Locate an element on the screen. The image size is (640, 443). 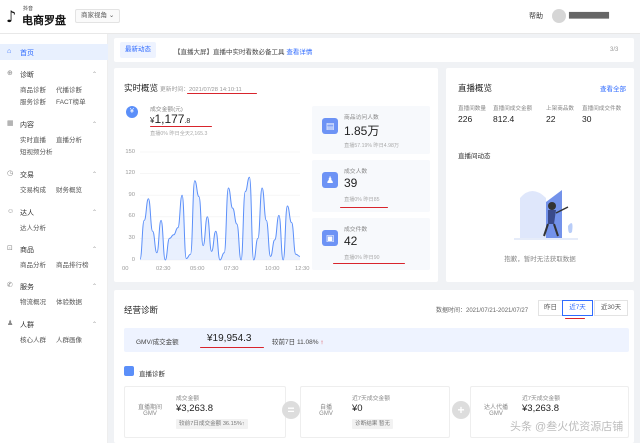
metric-value: 39 is located at coordinates (351, 183).